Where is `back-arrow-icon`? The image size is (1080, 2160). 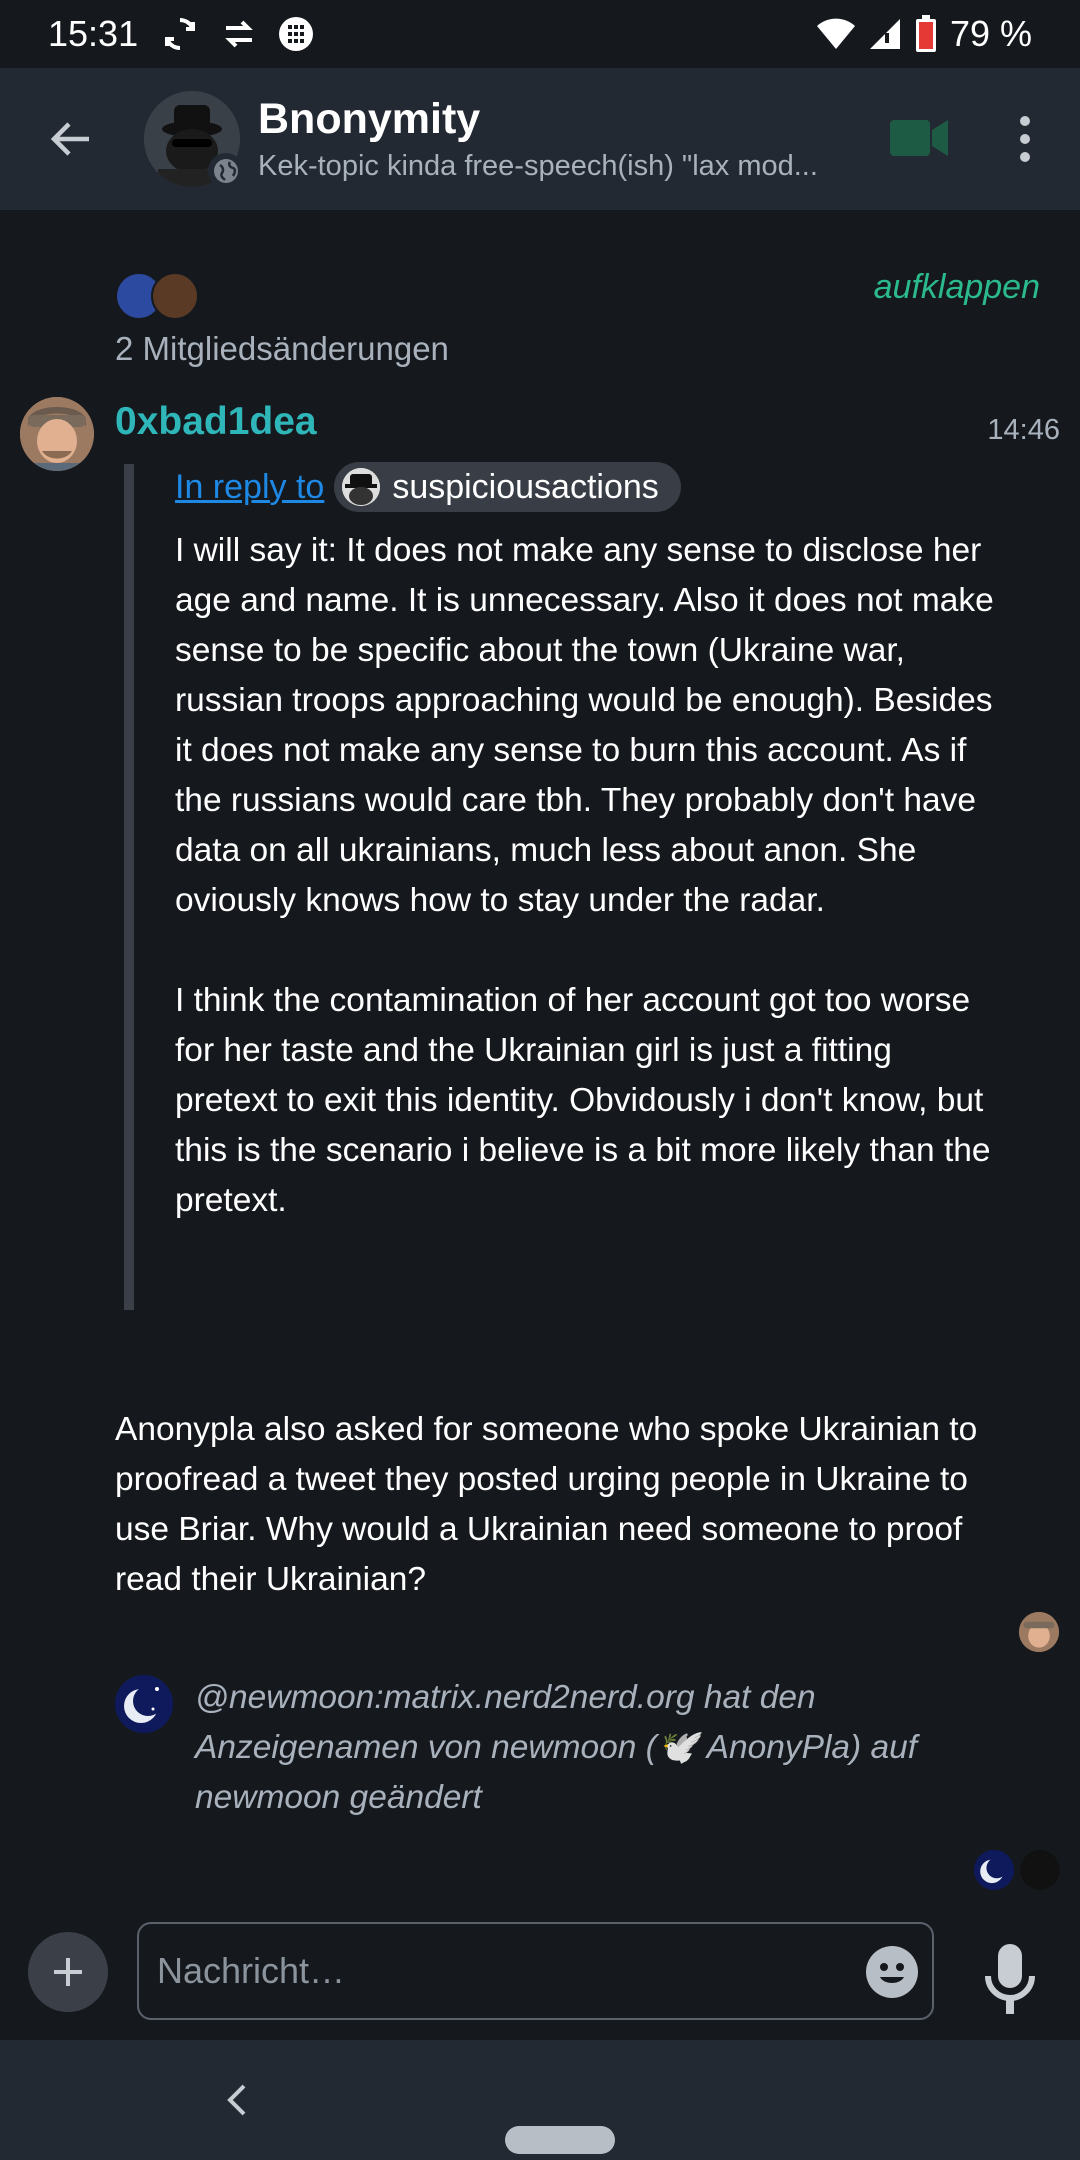 back-arrow-icon is located at coordinates (69, 139).